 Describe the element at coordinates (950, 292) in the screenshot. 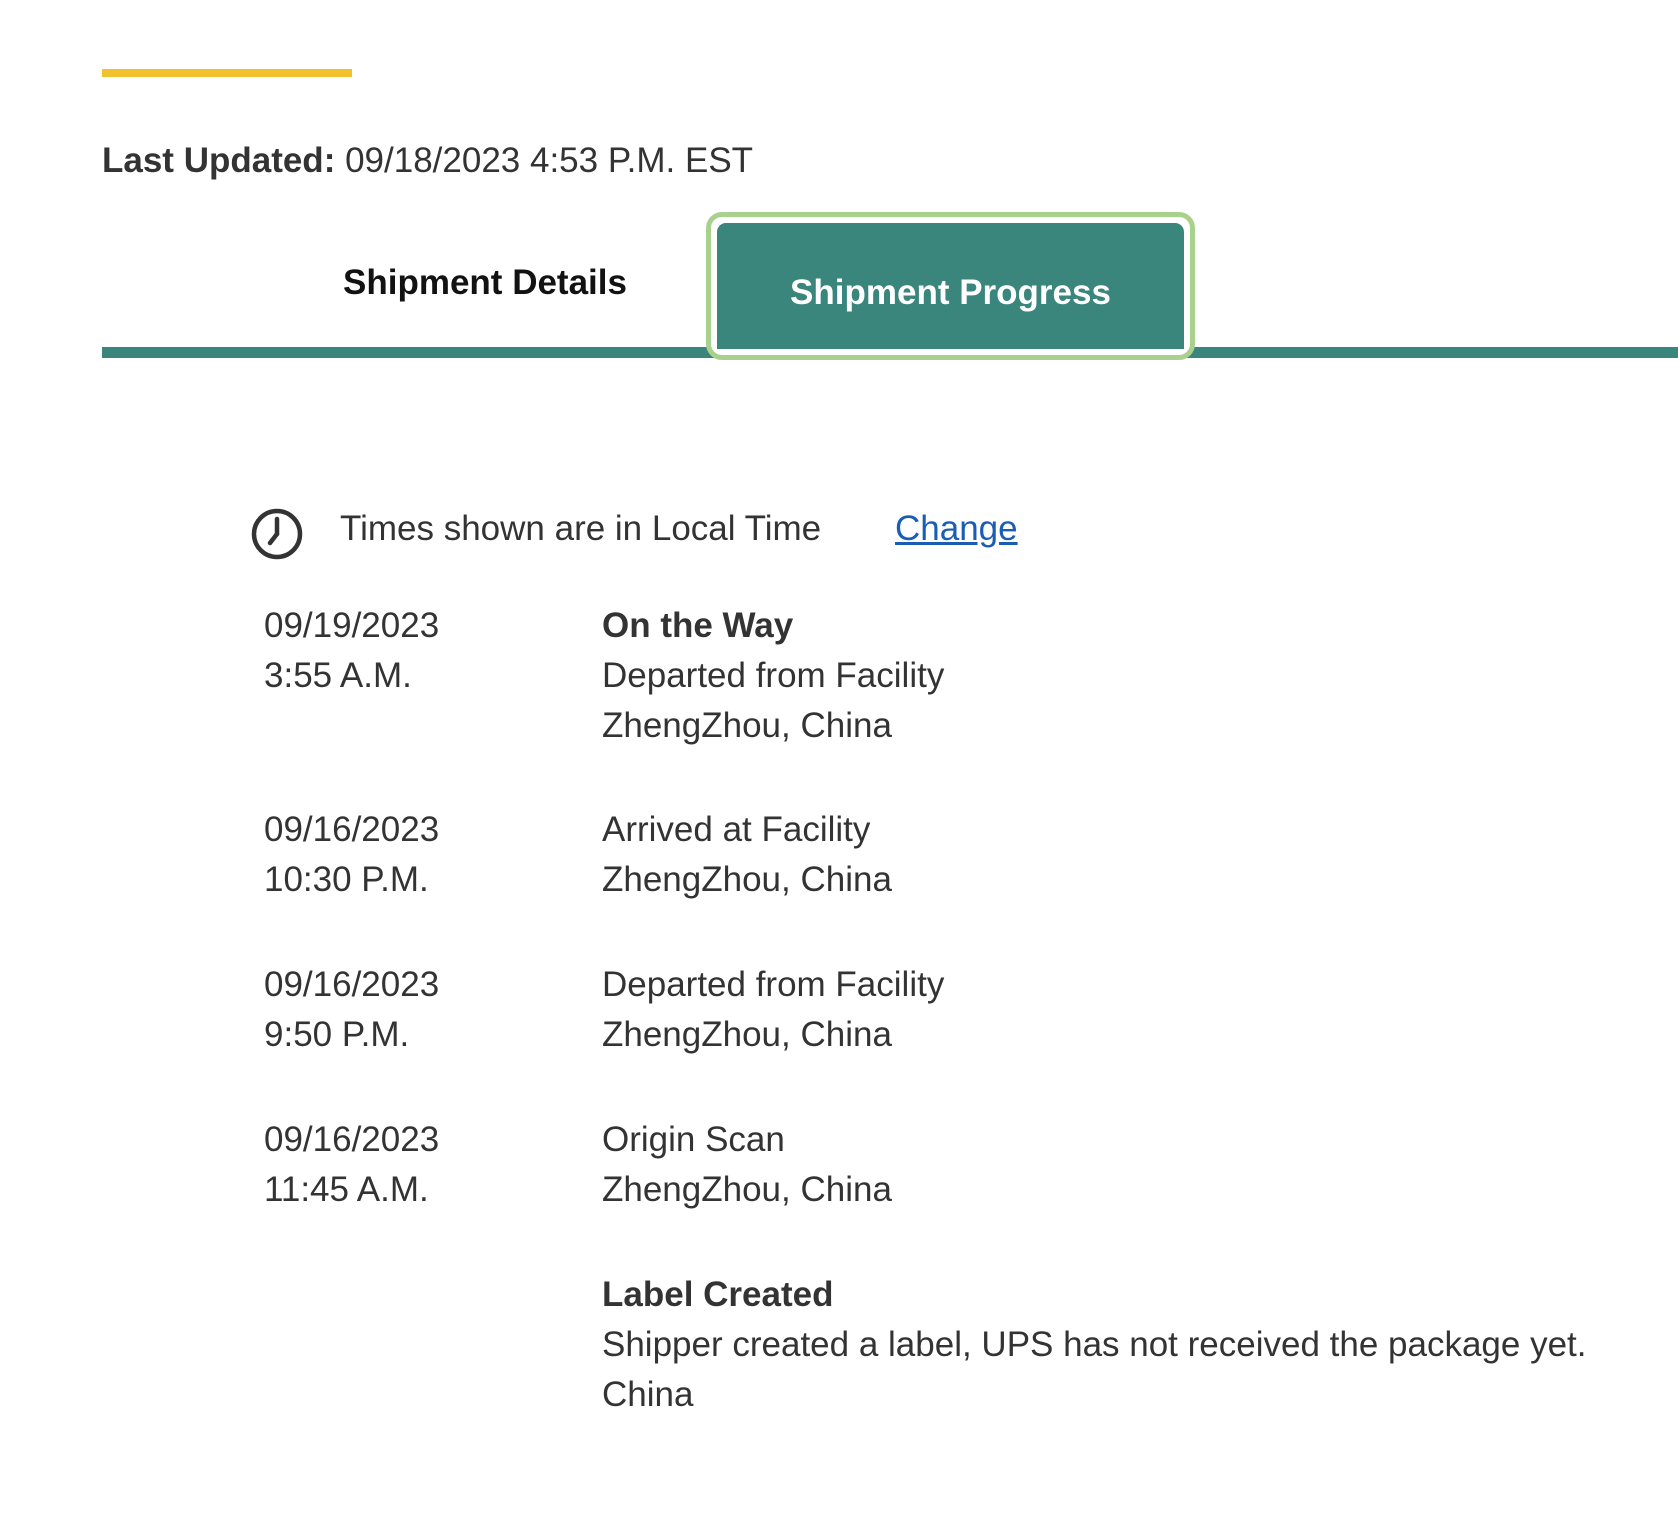

I see `tab-shipment-progress-label: Shipment Progress` at that location.